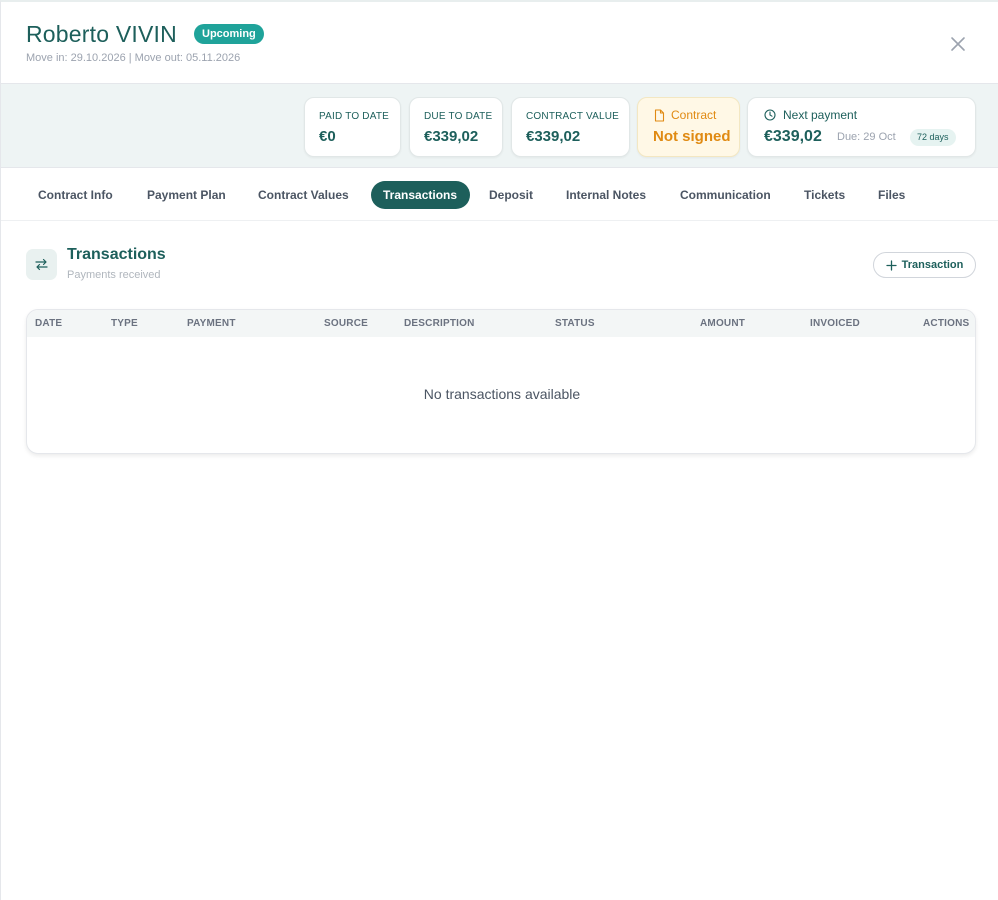 The image size is (998, 900). Describe the element at coordinates (659, 115) in the screenshot. I see `document-icon` at that location.